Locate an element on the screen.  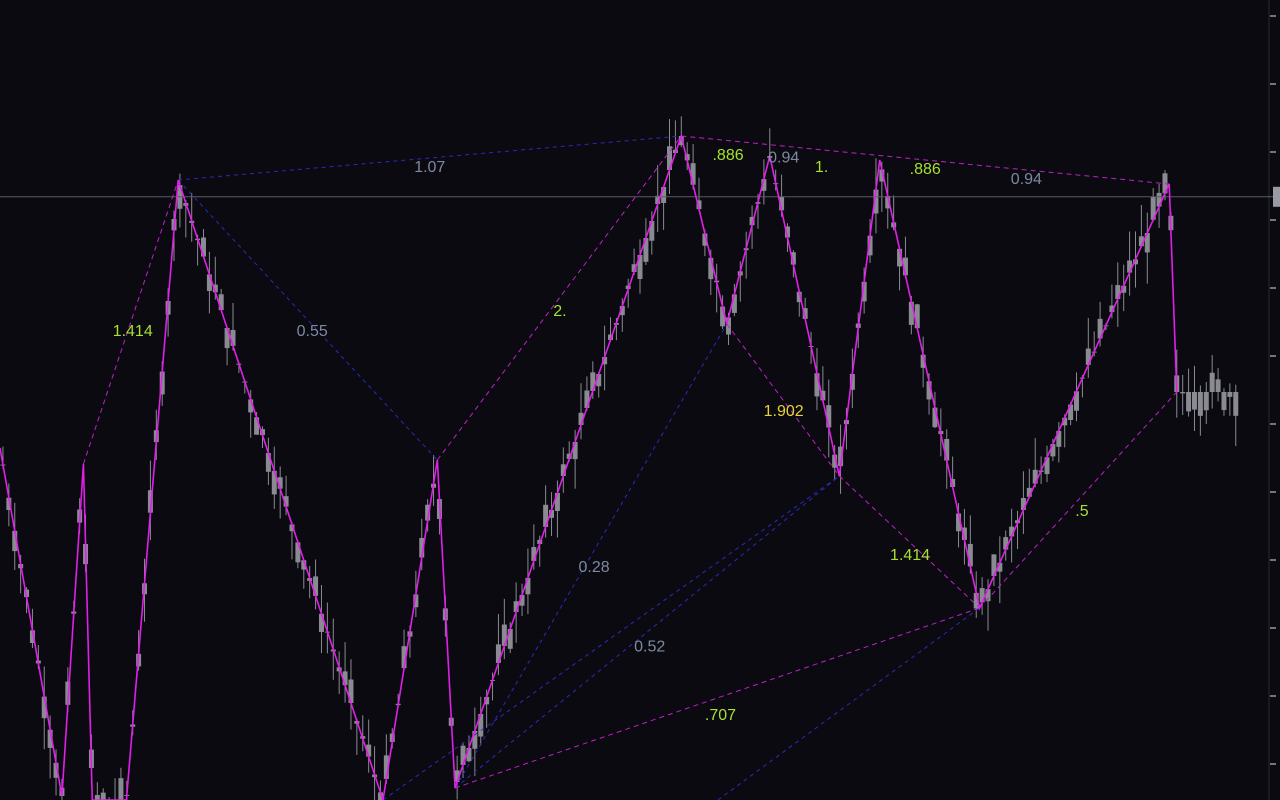
ratio-label: 1. is located at coordinates (821, 167).